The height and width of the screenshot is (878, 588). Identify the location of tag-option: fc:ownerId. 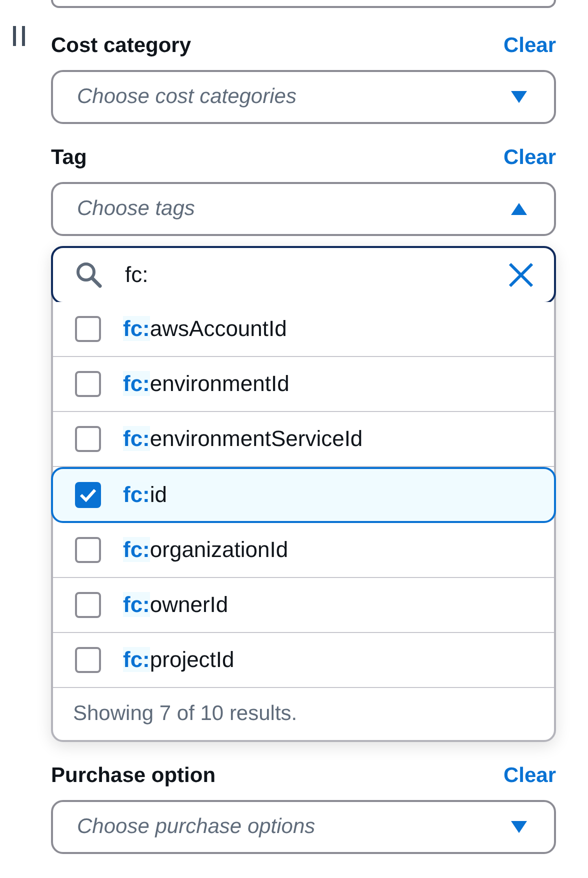
(303, 605).